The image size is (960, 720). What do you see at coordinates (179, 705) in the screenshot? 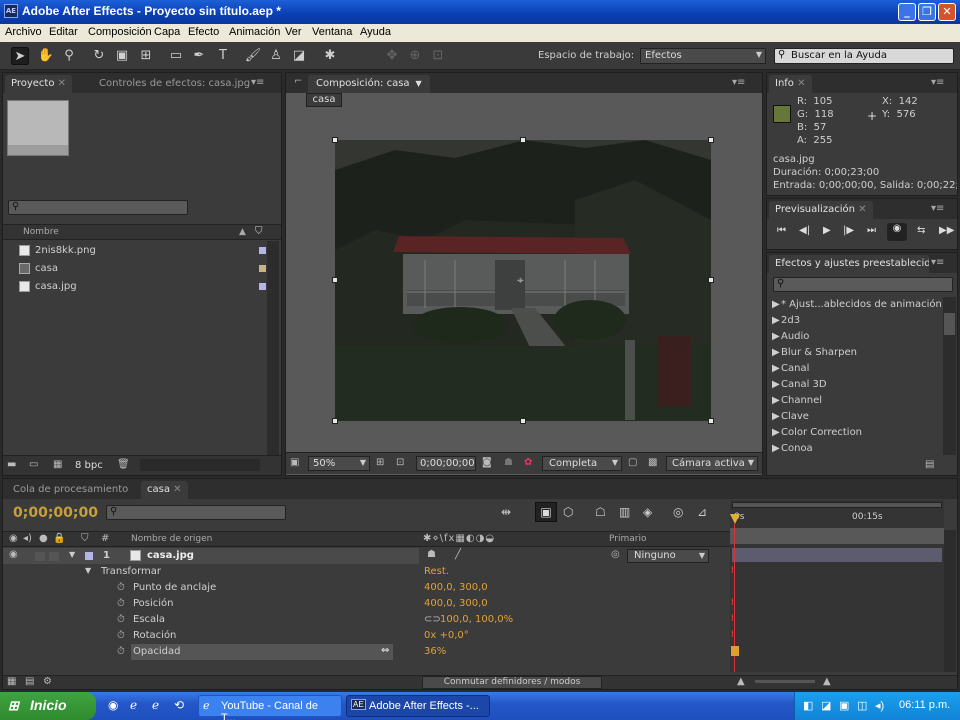
I see `quicklaunch-show-desktop-icon: ⟲` at bounding box center [179, 705].